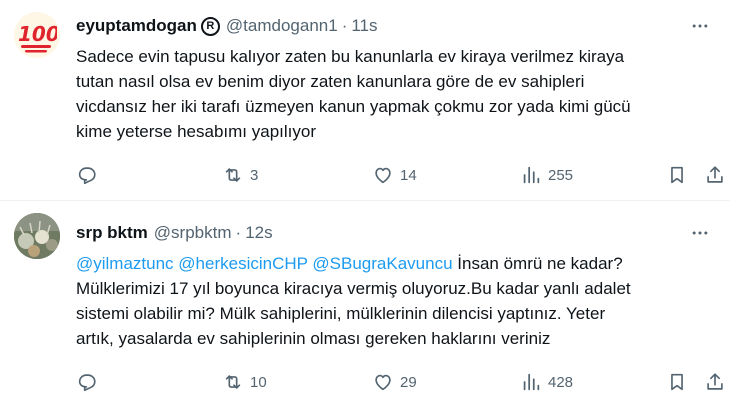 The width and height of the screenshot is (730, 420). What do you see at coordinates (125, 263) in the screenshot?
I see `mention-link: @yilmaztunc` at bounding box center [125, 263].